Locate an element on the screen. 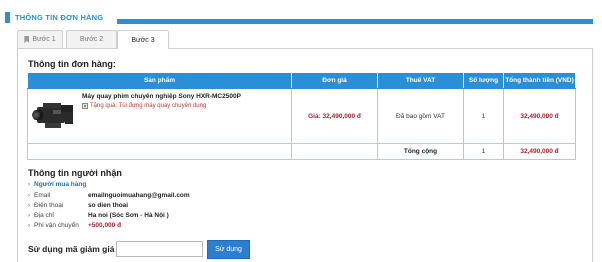  field-value-address: Ha noi (Sóc Sơn - Hà Nội ) is located at coordinates (128, 215).